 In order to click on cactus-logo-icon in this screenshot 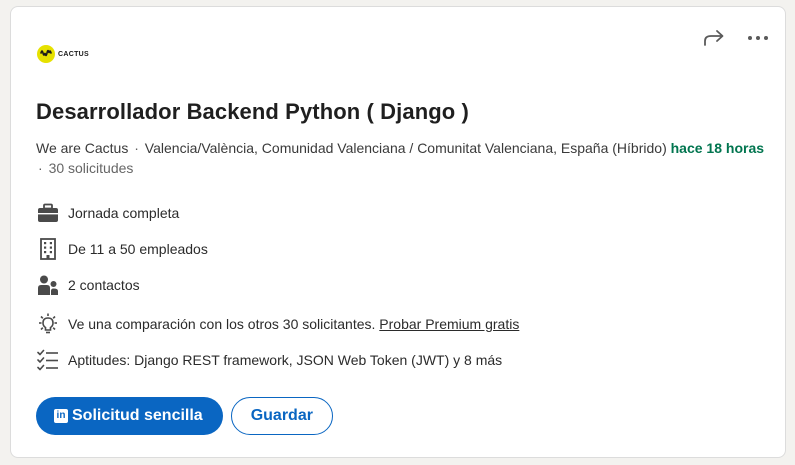, I will do `click(46, 54)`.